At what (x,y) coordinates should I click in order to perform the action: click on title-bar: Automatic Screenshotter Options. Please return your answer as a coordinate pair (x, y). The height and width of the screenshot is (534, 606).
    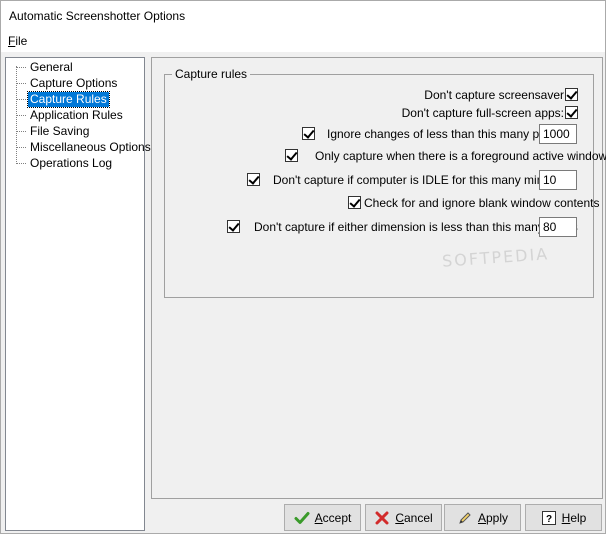
    Looking at the image, I should click on (303, 16).